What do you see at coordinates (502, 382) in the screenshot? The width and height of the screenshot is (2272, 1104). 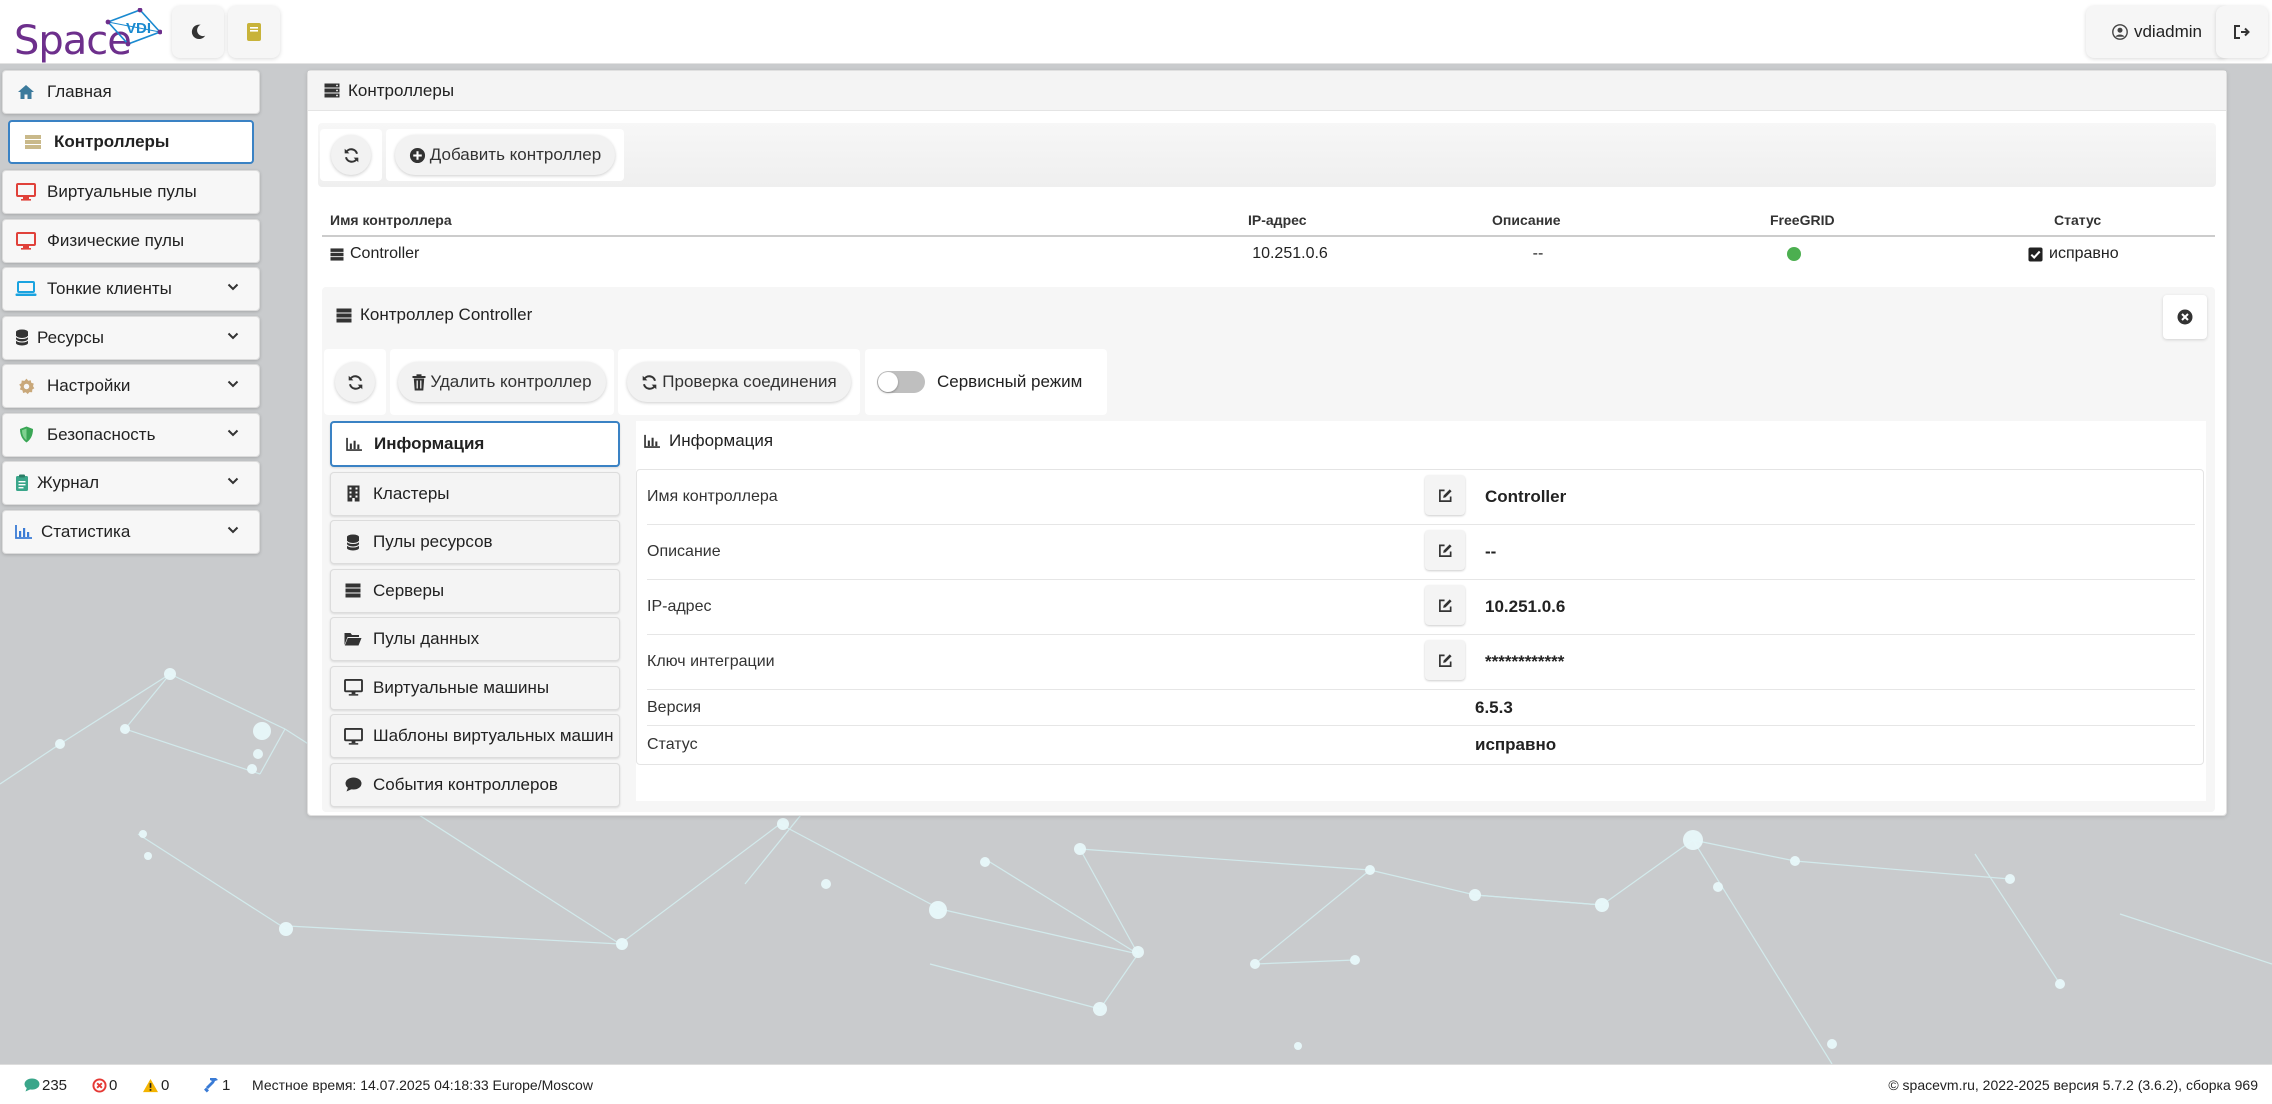 I see `delete-controller-button: Удалить контроллер` at bounding box center [502, 382].